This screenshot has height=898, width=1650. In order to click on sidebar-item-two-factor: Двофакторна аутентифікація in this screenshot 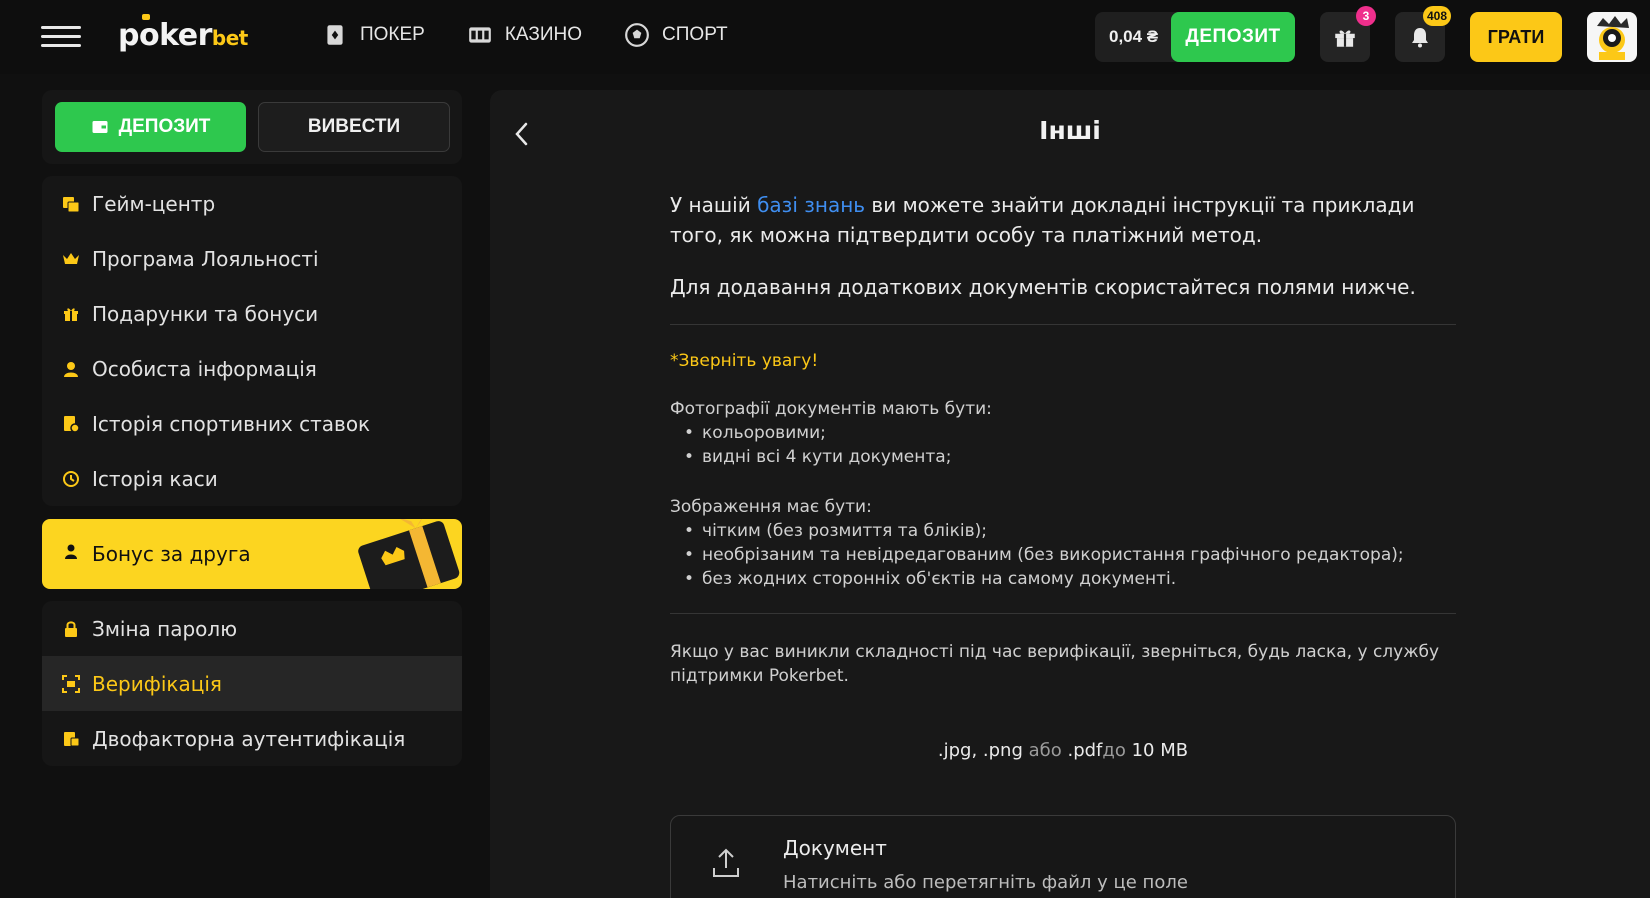, I will do `click(252, 738)`.